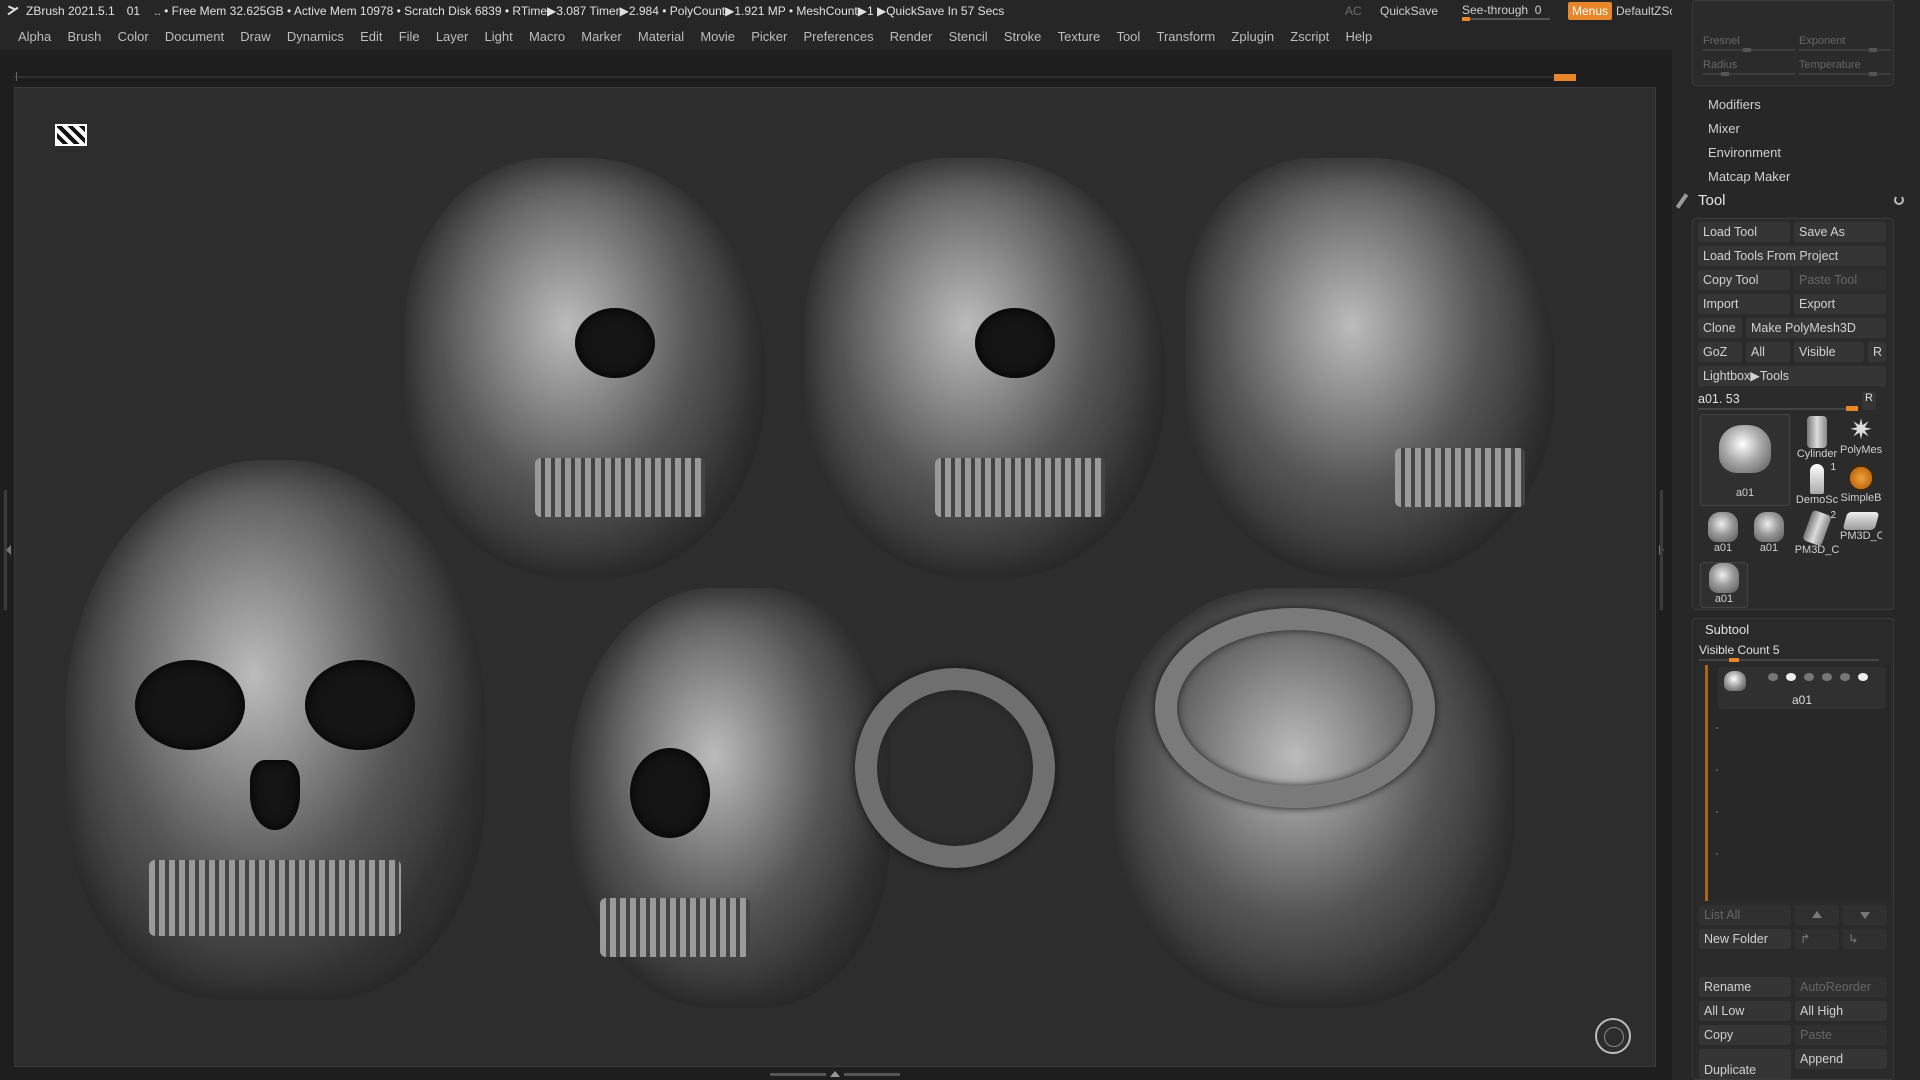 The width and height of the screenshot is (1920, 1080). I want to click on active-tool-r-button: R, so click(1869, 401).